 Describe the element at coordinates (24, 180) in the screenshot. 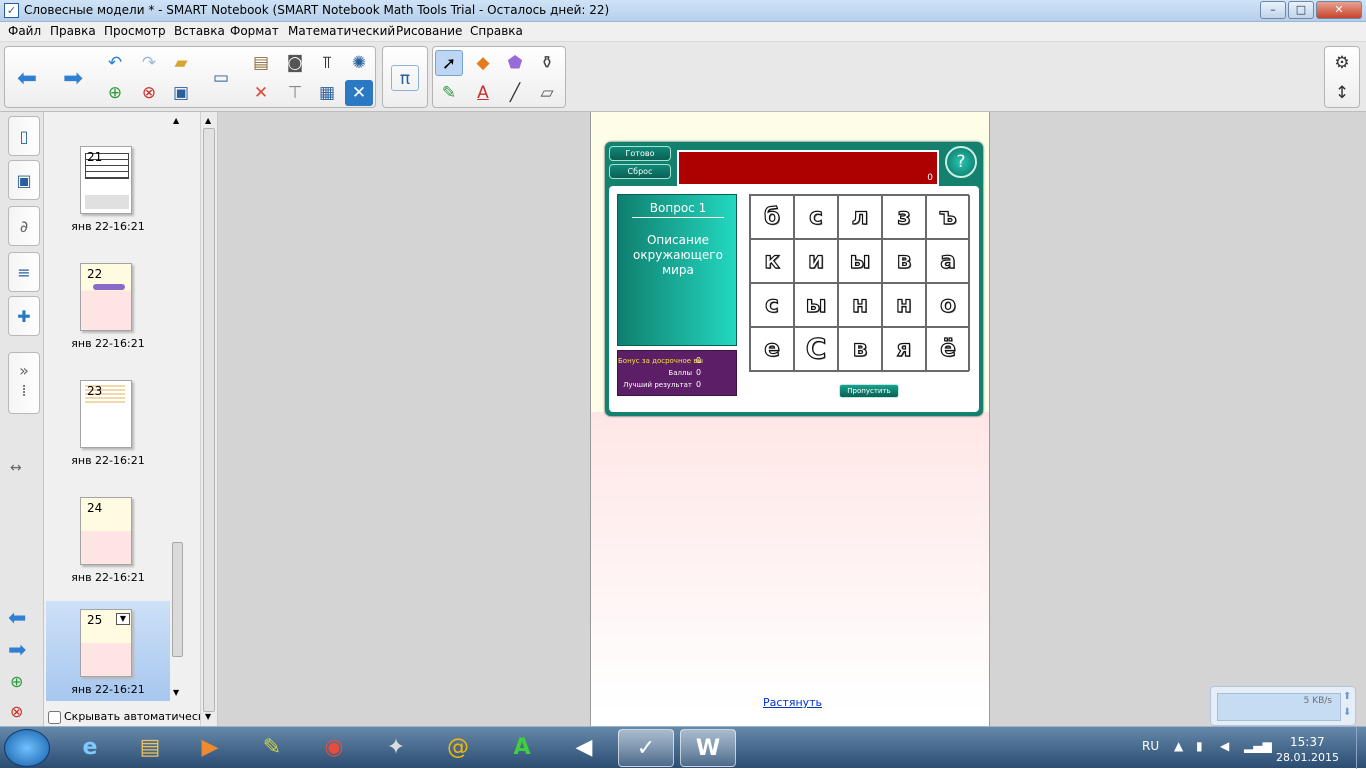

I see `gallery-tab-icon: ▣` at that location.